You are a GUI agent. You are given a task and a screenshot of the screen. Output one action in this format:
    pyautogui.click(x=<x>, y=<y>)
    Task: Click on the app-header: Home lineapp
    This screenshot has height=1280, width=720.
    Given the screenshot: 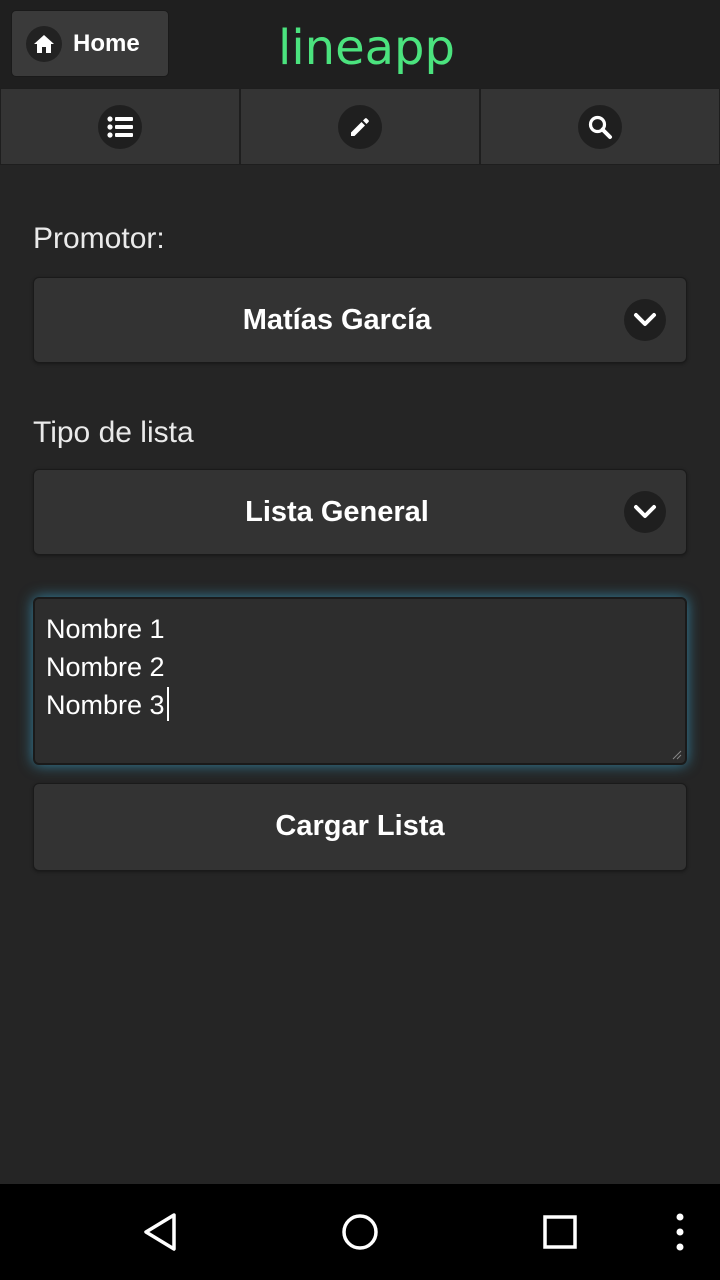 What is the action you would take?
    pyautogui.click(x=360, y=44)
    